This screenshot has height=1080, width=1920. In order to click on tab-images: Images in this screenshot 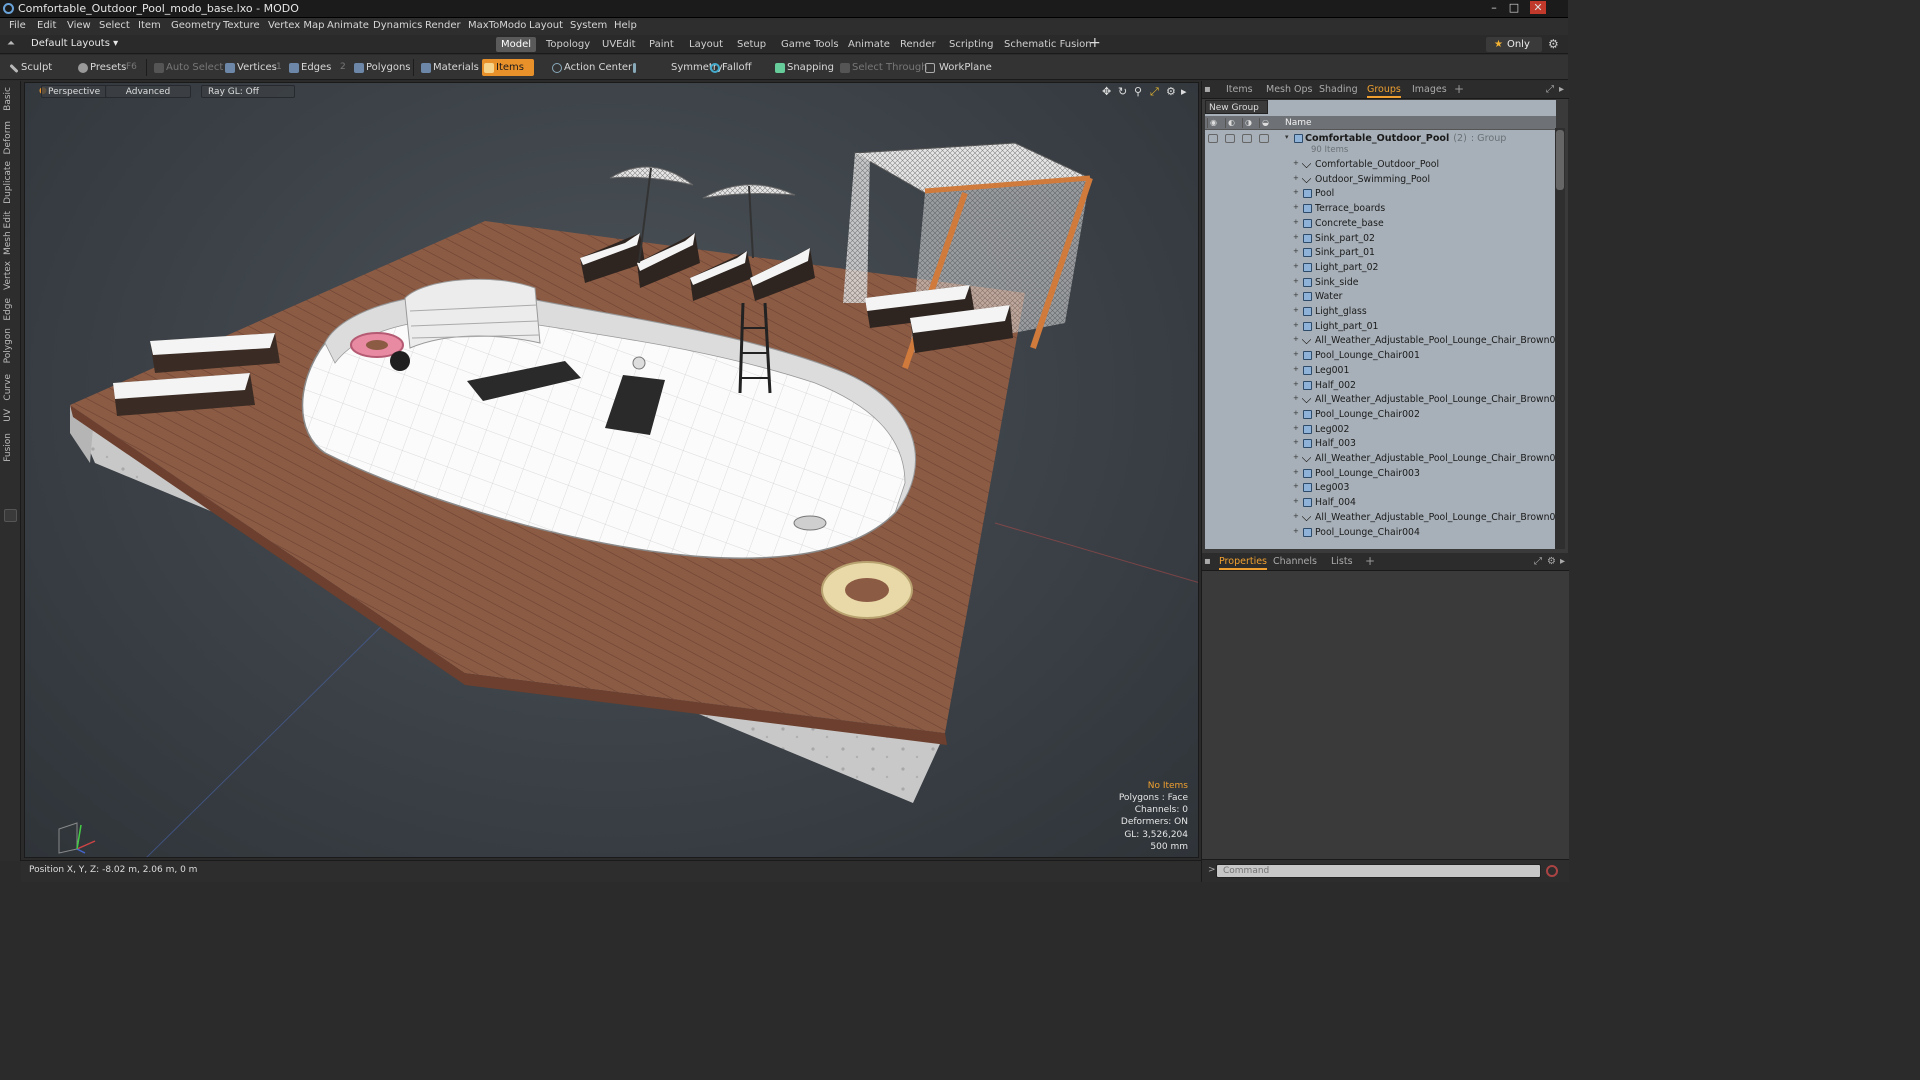, I will do `click(1429, 89)`.